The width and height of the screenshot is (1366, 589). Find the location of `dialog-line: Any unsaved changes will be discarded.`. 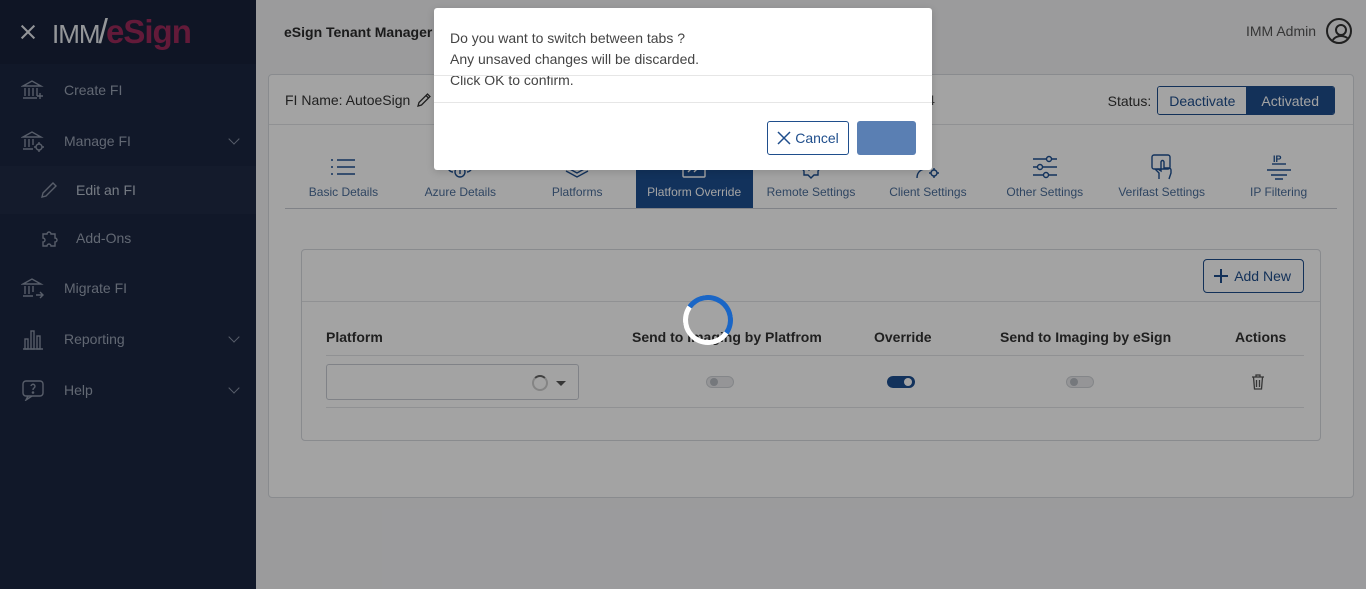

dialog-line: Any unsaved changes will be discarded. is located at coordinates (575, 59).